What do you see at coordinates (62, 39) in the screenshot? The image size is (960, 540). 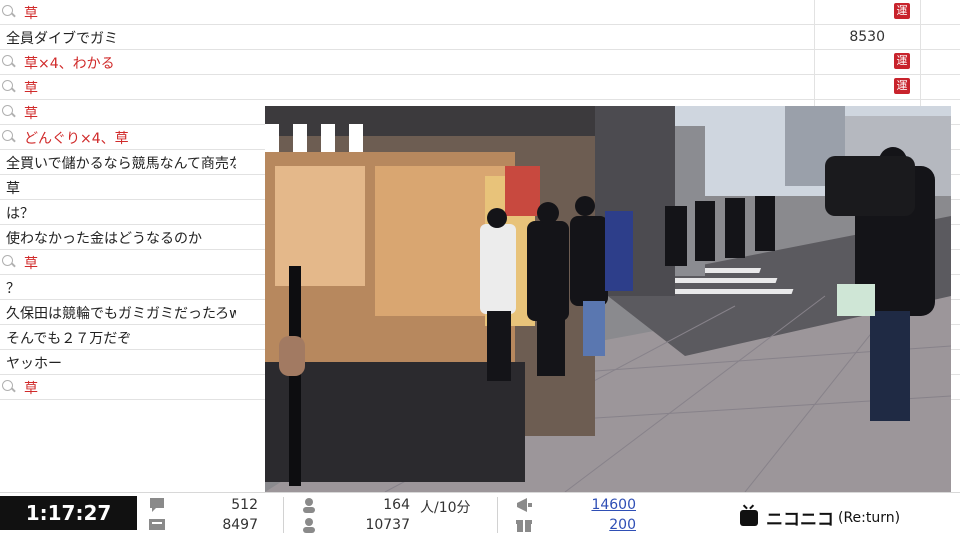 I see `comment-text: 全員ダイブでガミ` at bounding box center [62, 39].